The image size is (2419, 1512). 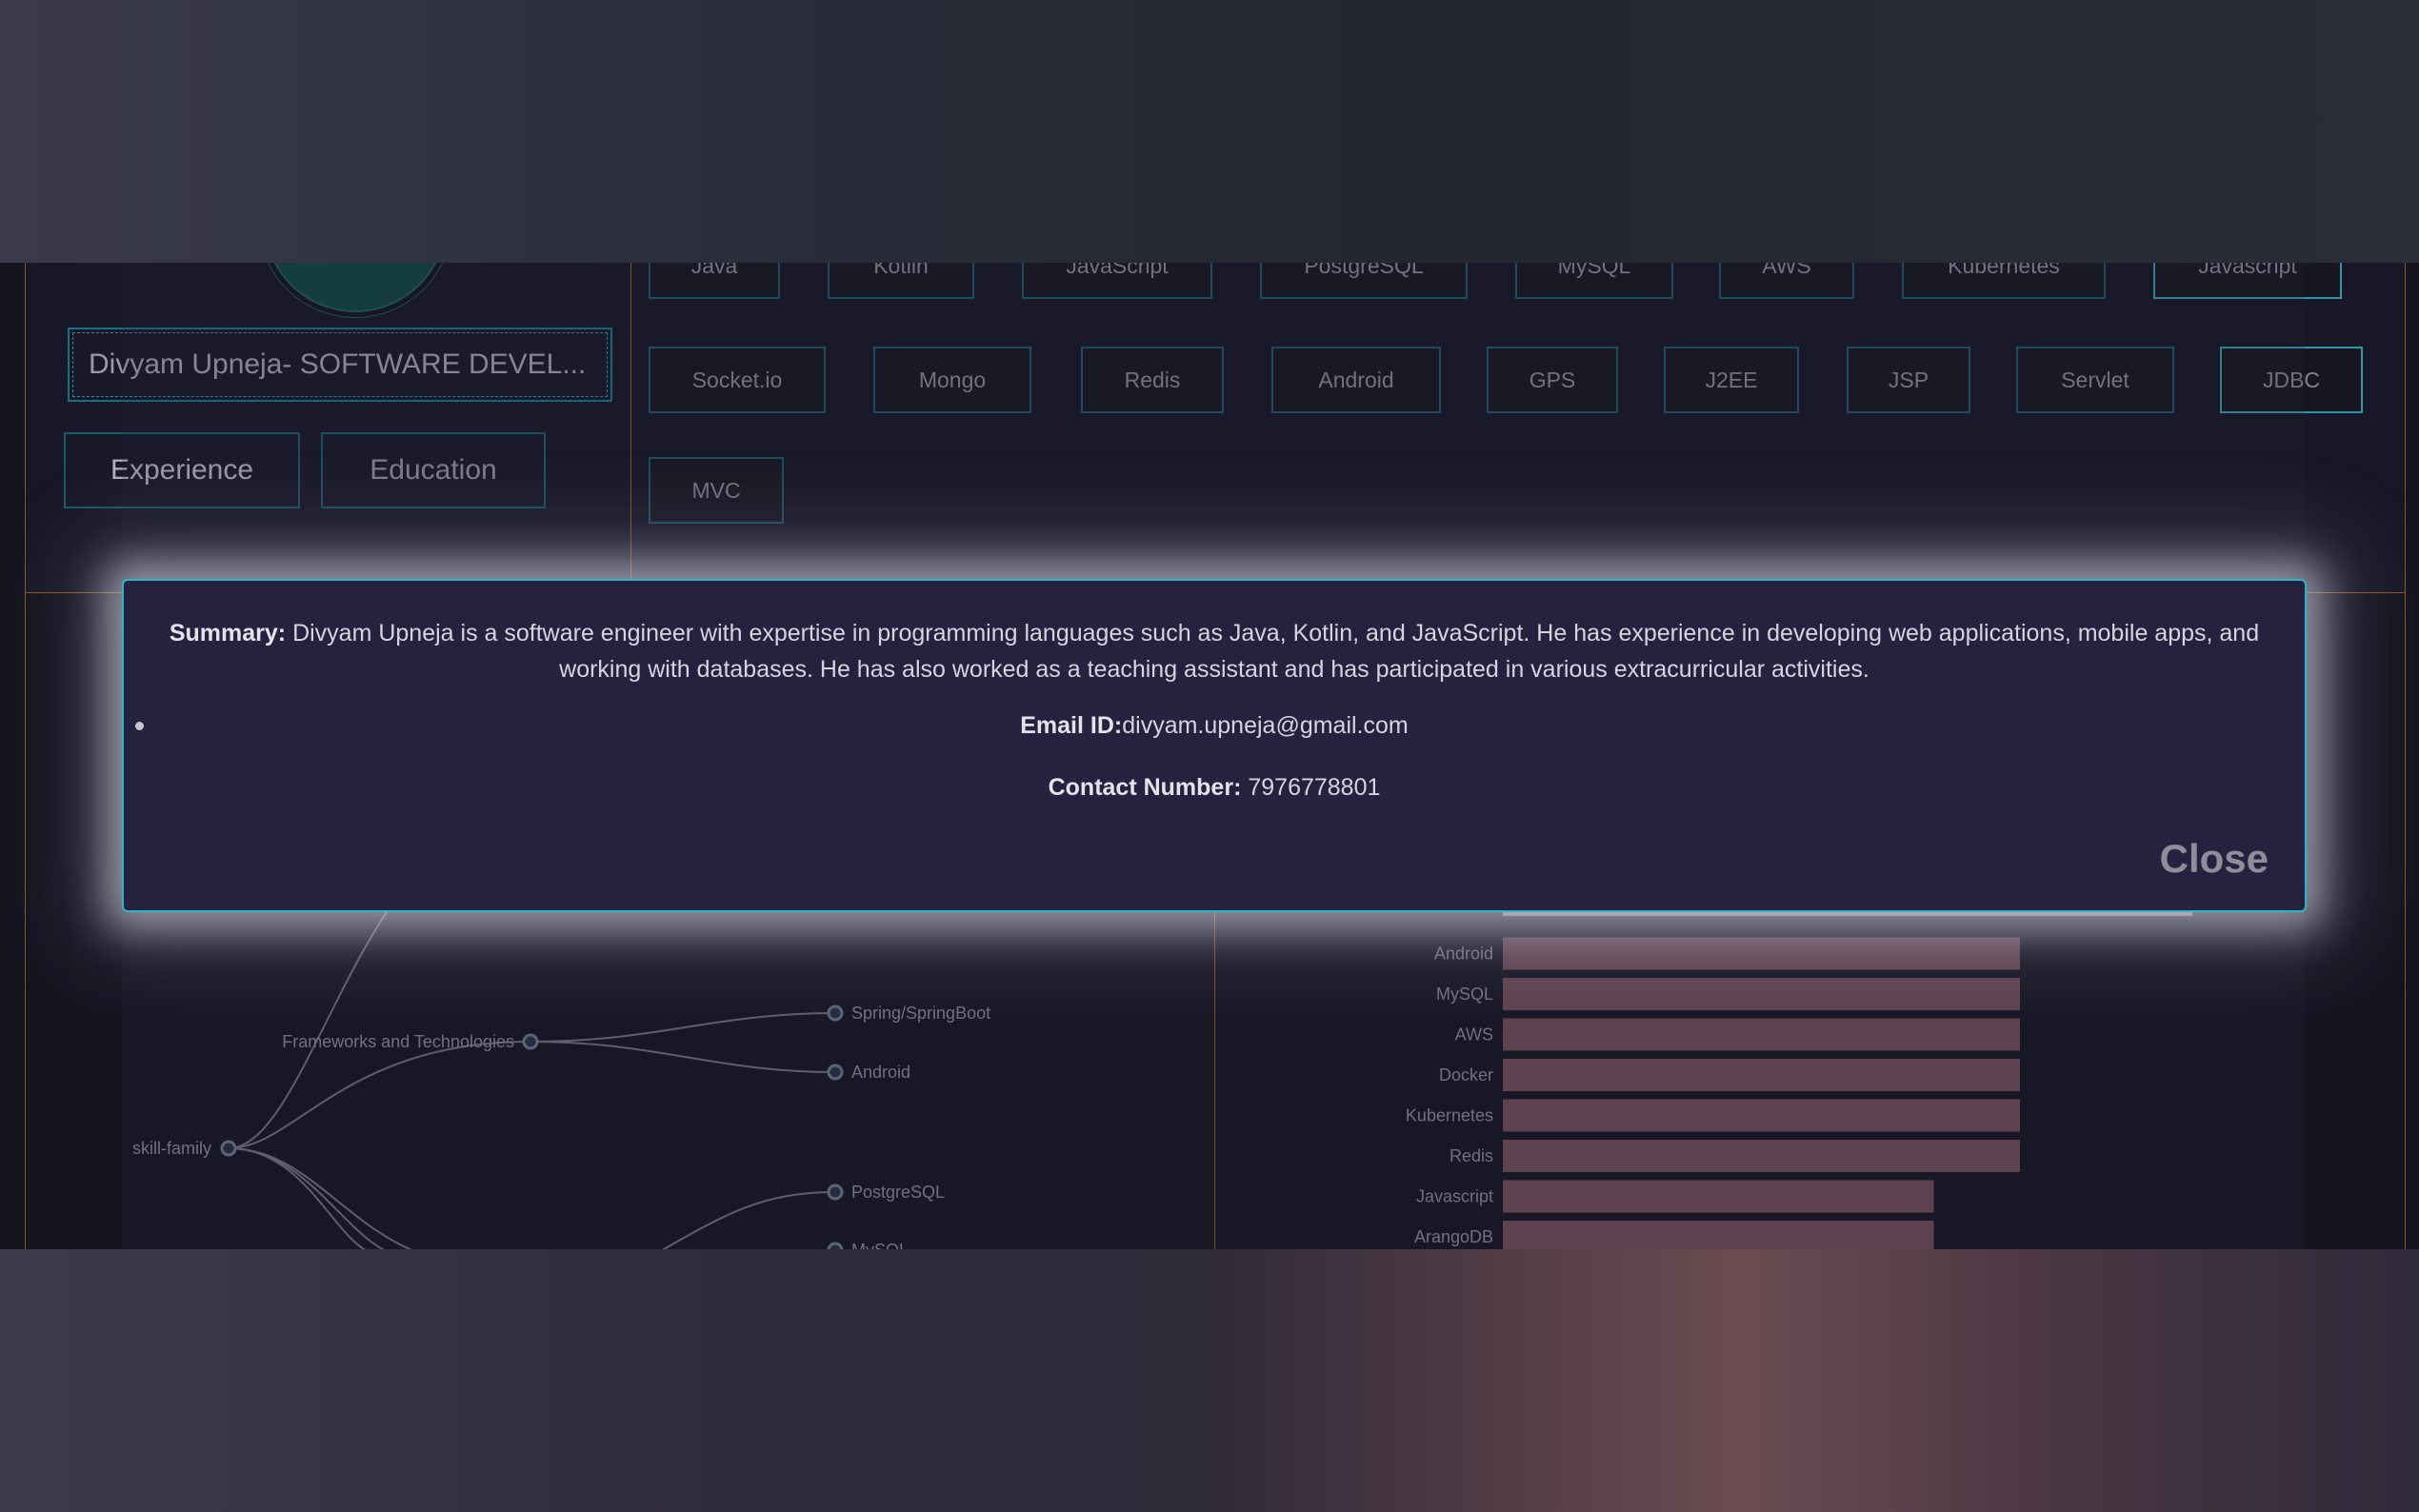 I want to click on summary-label: Summary:, so click(x=228, y=633).